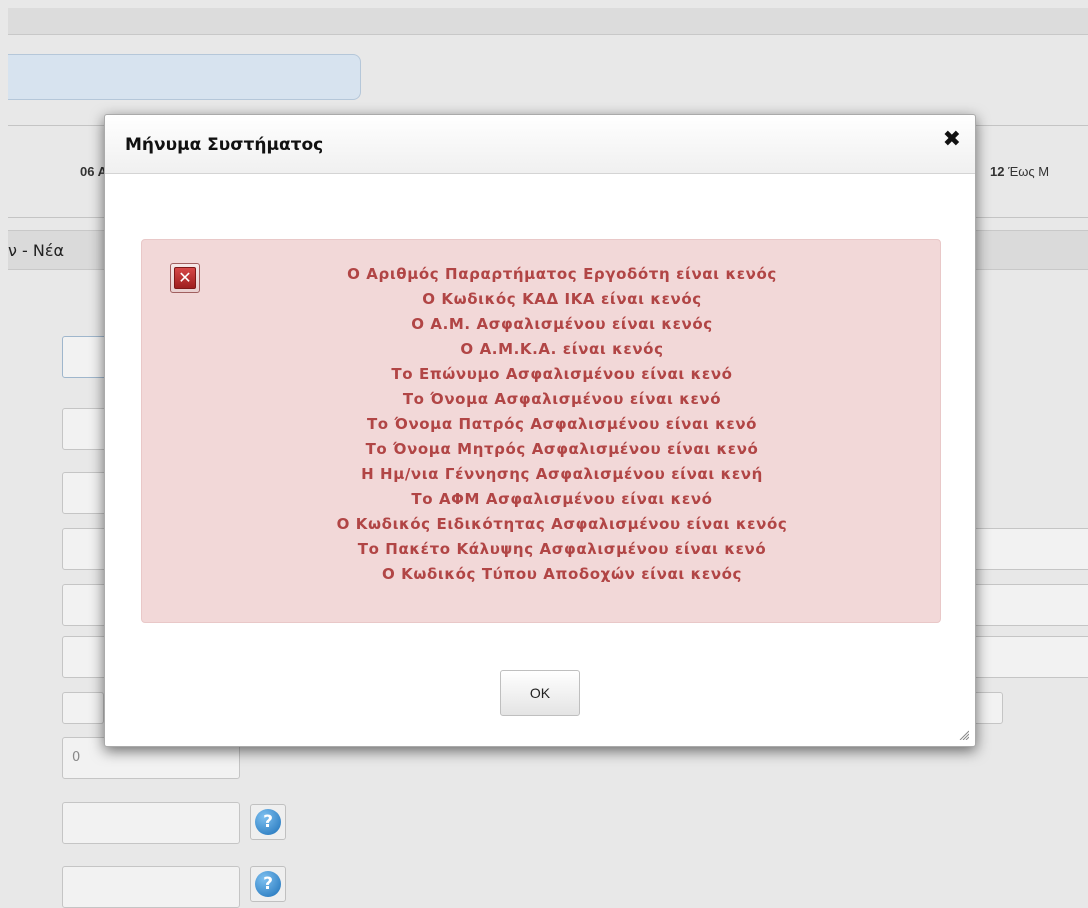 This screenshot has height=908, width=1088. What do you see at coordinates (36, 250) in the screenshot?
I see `section-title: ν - Νέα` at bounding box center [36, 250].